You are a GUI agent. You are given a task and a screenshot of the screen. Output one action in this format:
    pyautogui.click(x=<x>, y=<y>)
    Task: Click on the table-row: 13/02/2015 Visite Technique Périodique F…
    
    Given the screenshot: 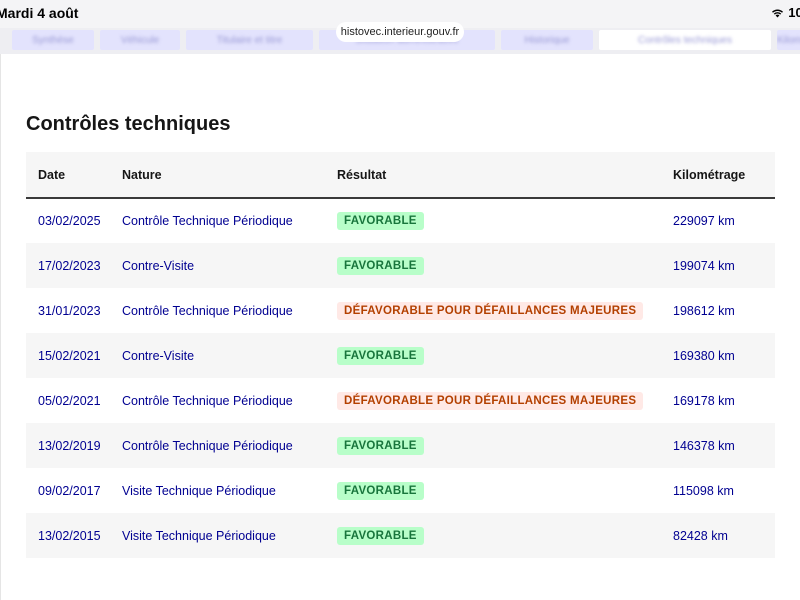 What is the action you would take?
    pyautogui.click(x=400, y=535)
    